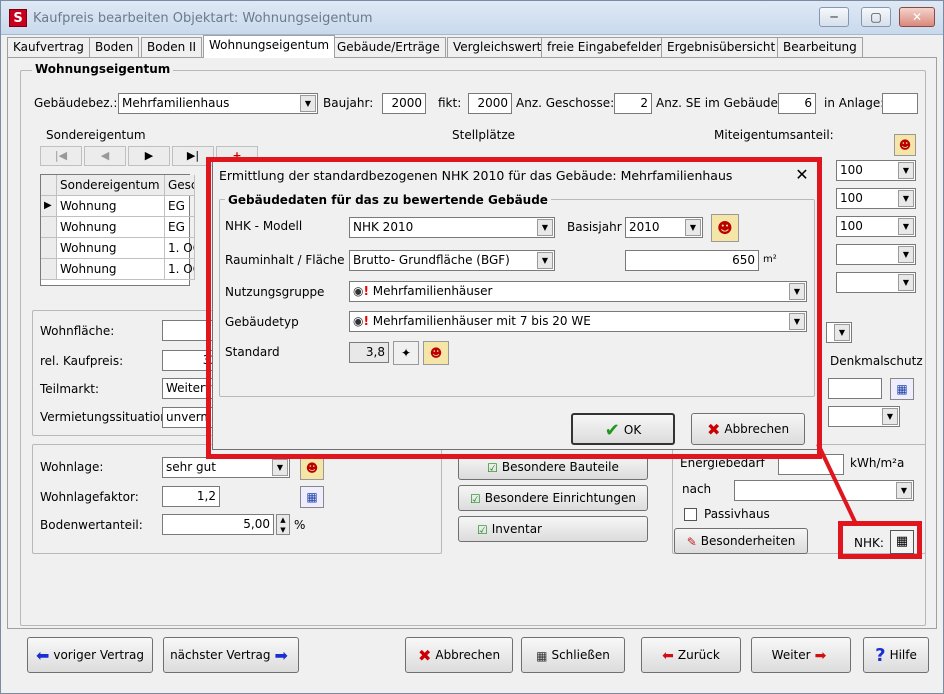 This screenshot has height=694, width=944. Describe the element at coordinates (18, 18) in the screenshot. I see `app-icon: S` at that location.